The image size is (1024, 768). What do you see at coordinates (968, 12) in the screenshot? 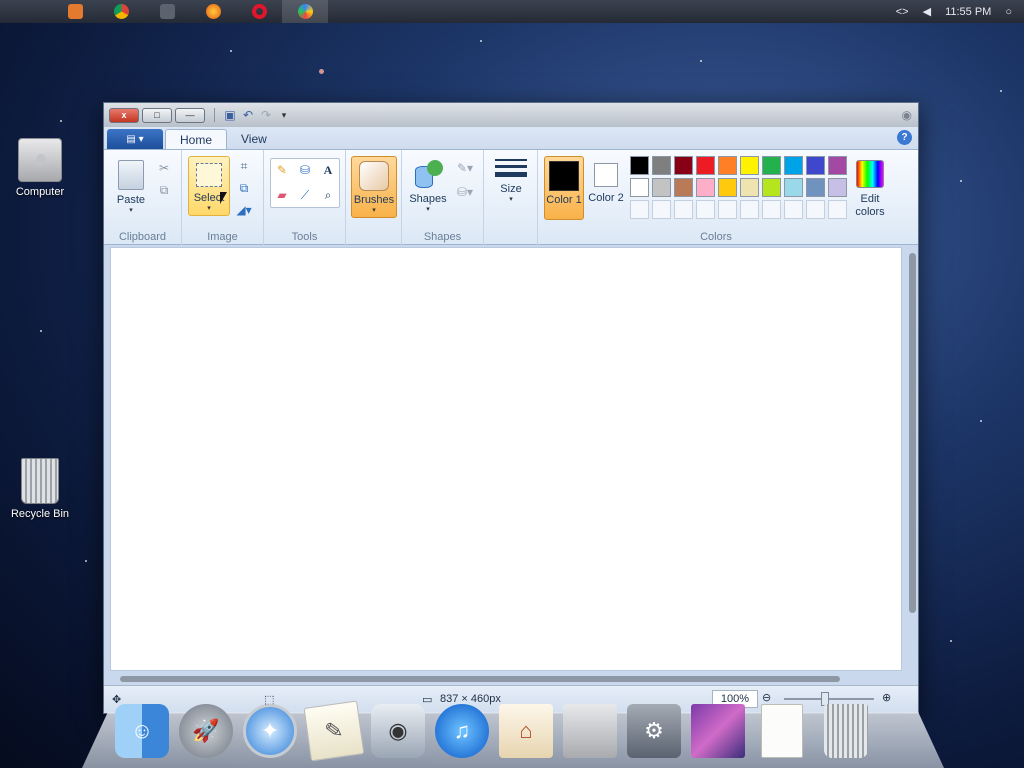
I see `clock: 11:55 PM` at bounding box center [968, 12].